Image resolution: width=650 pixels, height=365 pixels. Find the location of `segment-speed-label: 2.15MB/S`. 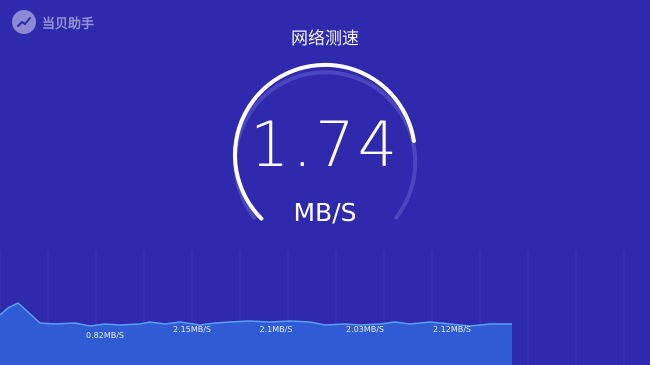

segment-speed-label: 2.15MB/S is located at coordinates (192, 329).